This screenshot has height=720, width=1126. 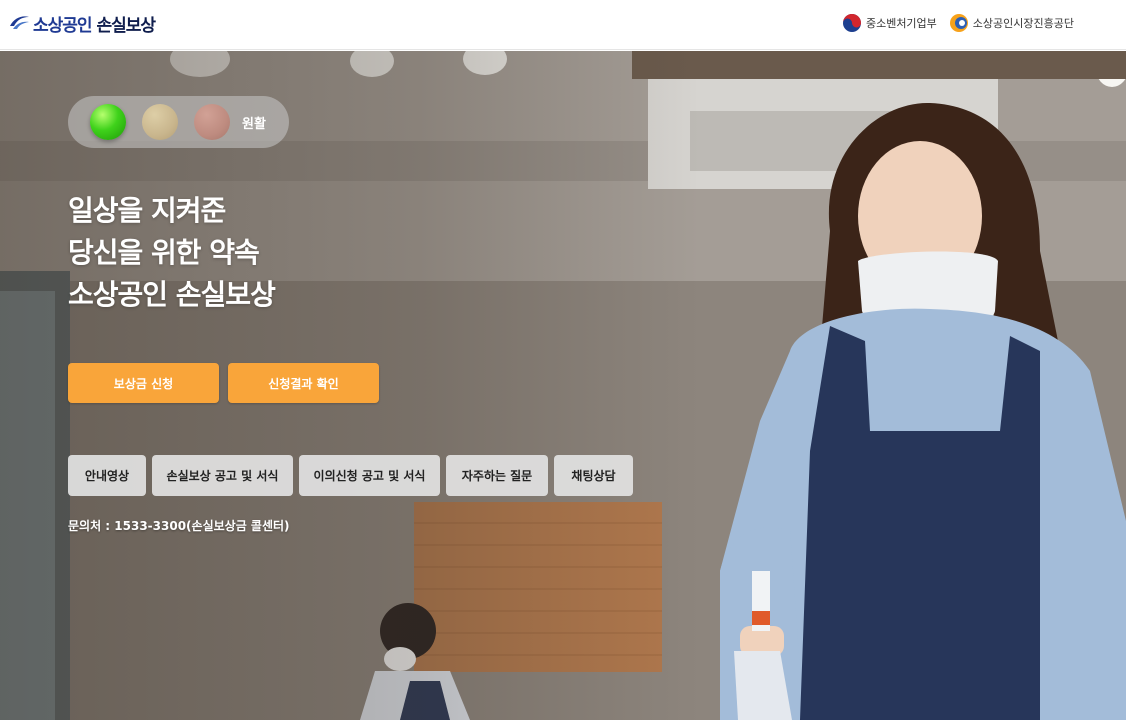 I want to click on headline-line-1: 일상을 지켜준, so click(x=147, y=210).